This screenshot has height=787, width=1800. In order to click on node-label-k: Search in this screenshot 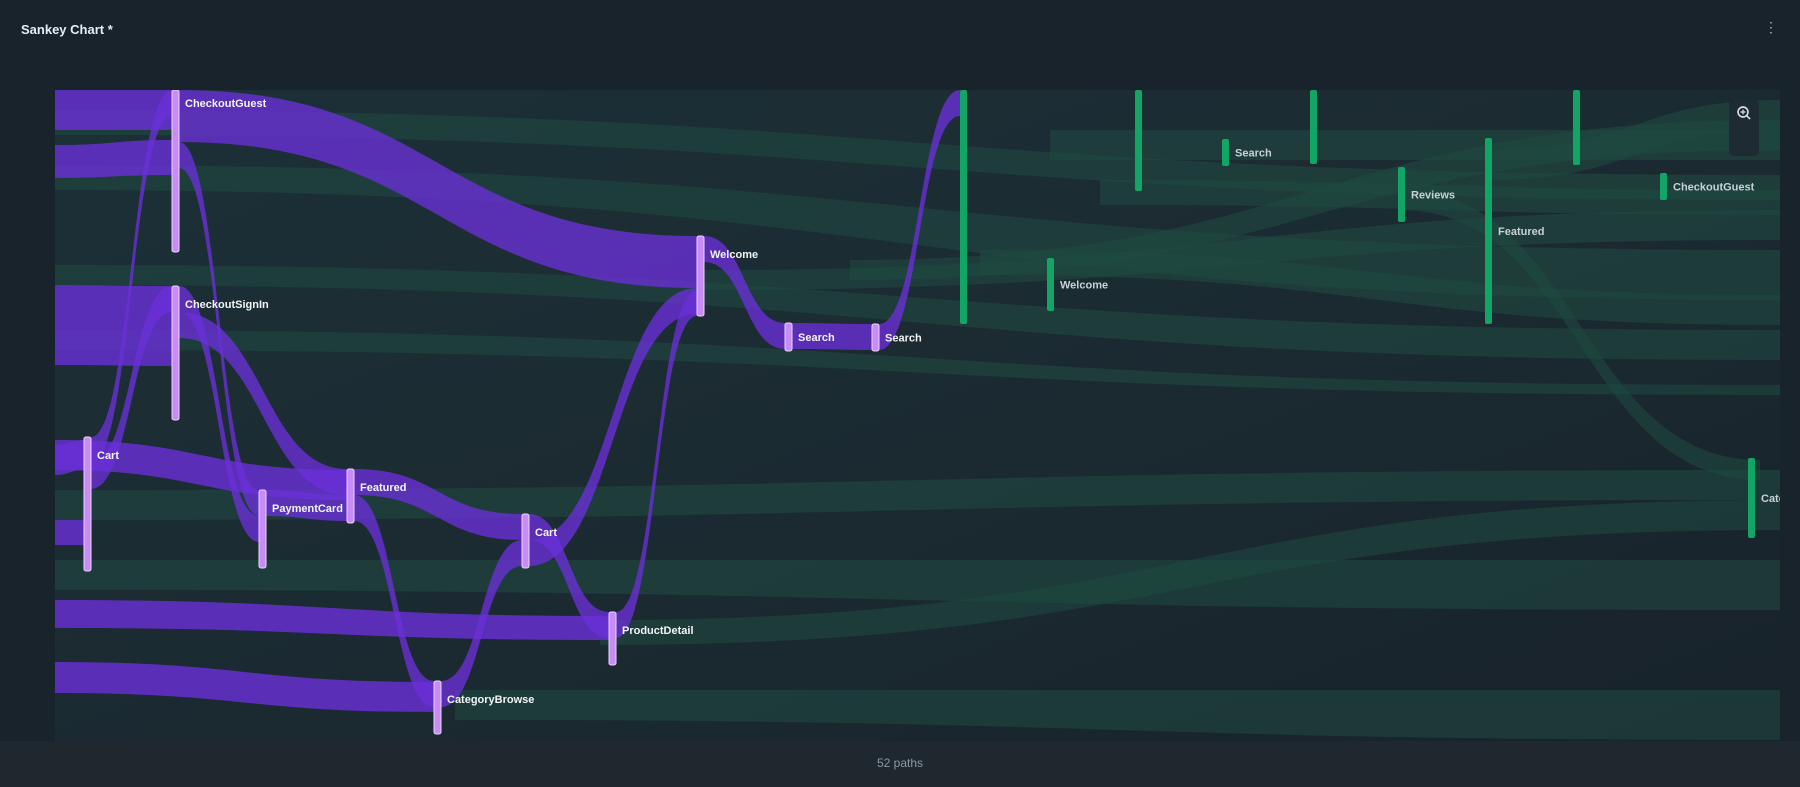, I will do `click(903, 339)`.